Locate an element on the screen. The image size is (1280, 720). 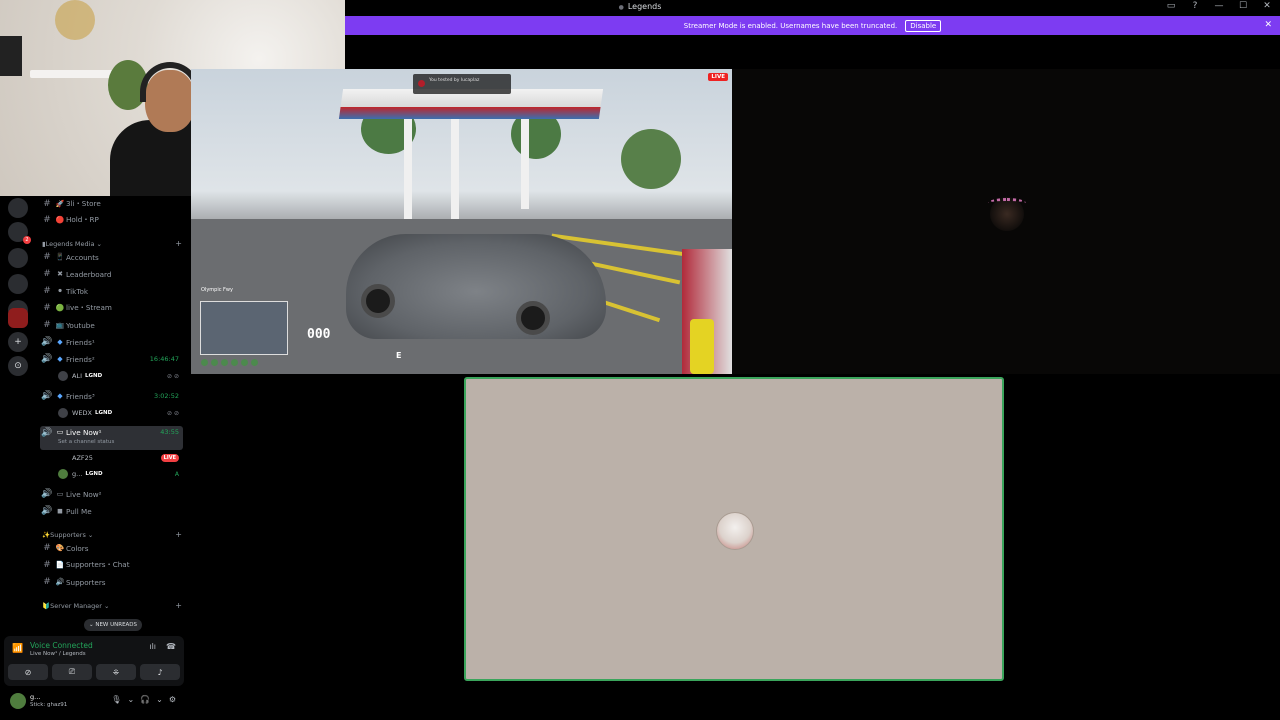
text-channel: # 🔊 Supporters is located at coordinates (111, 582).